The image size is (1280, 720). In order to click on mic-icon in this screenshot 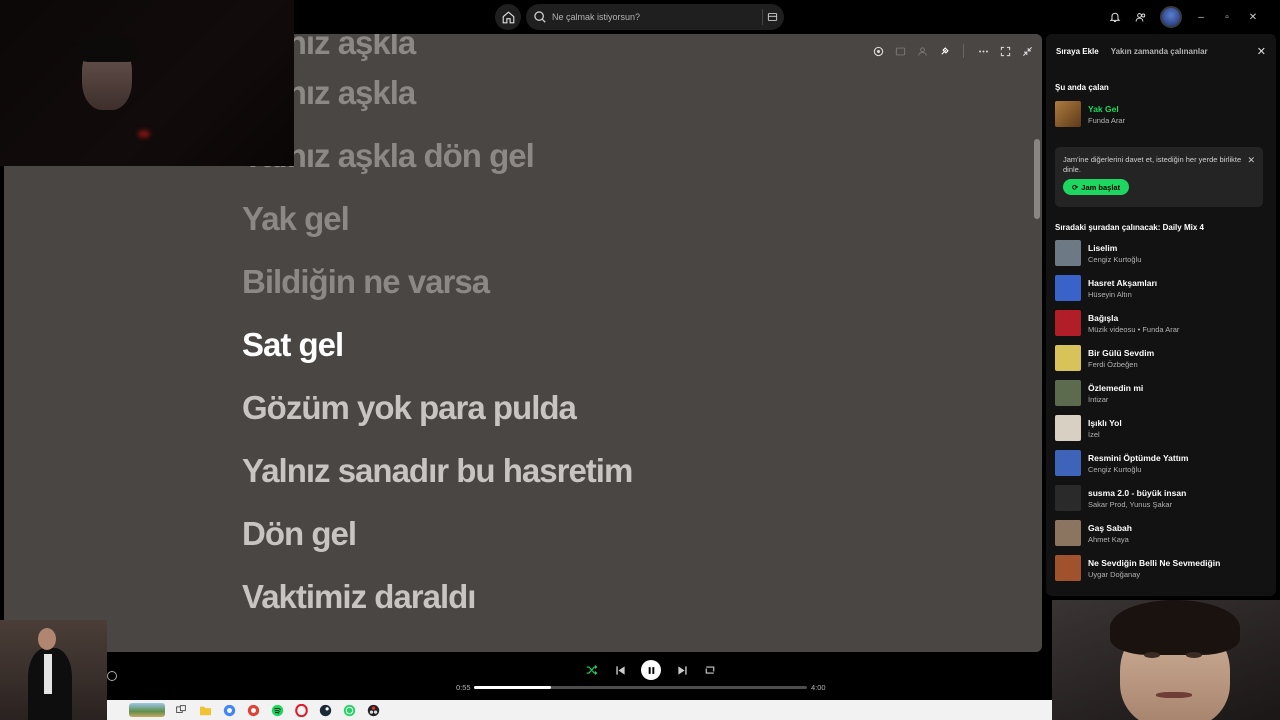, I will do `click(944, 51)`.